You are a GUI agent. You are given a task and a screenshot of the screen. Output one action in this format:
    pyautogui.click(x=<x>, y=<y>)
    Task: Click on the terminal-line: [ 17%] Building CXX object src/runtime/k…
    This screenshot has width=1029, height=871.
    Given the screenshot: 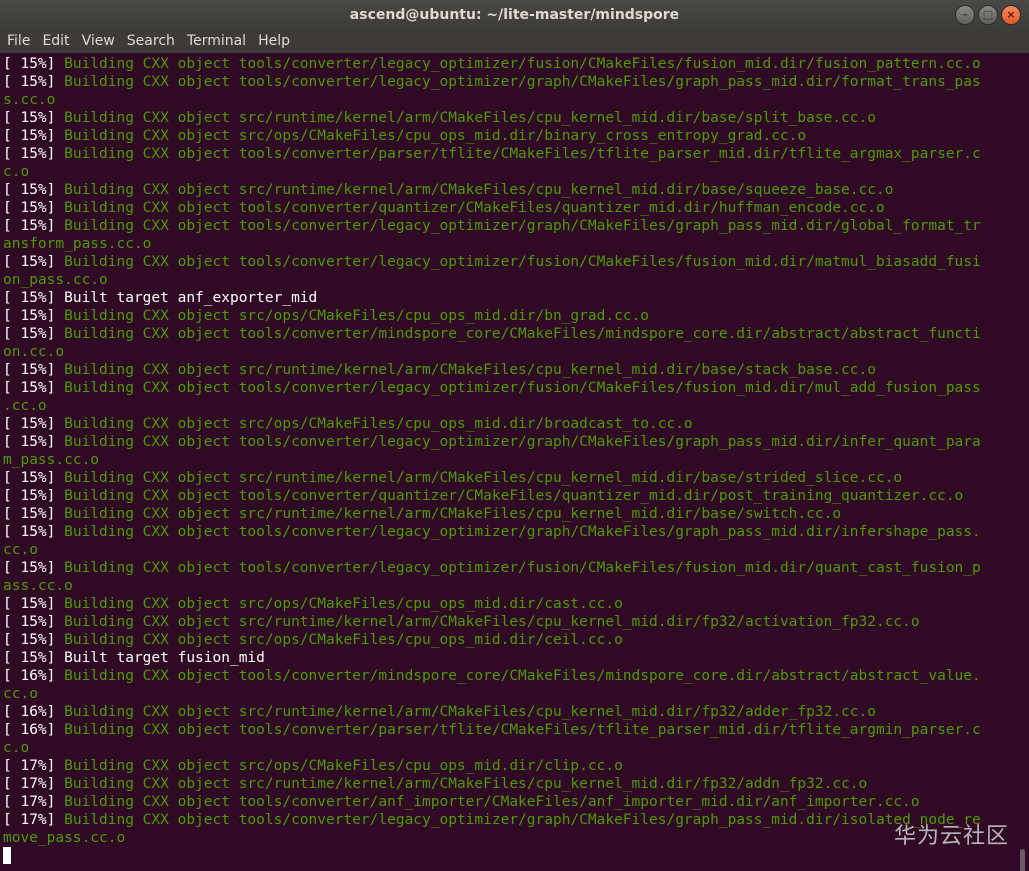 What is the action you would take?
    pyautogui.click(x=510, y=784)
    